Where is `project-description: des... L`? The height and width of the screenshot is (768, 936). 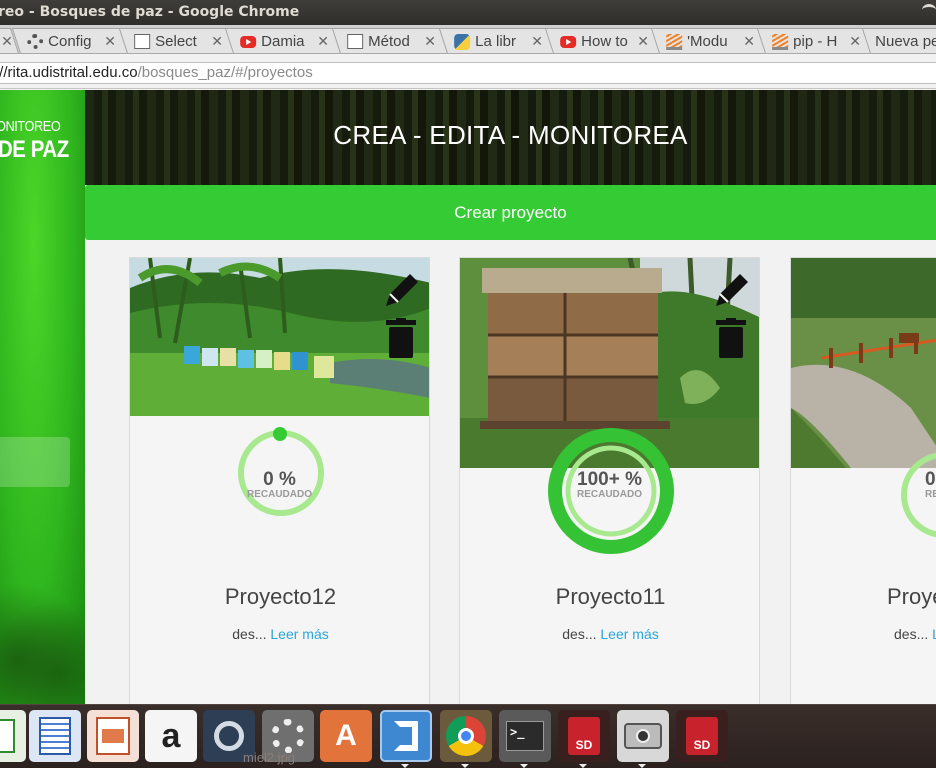 project-description: des... L is located at coordinates (915, 634).